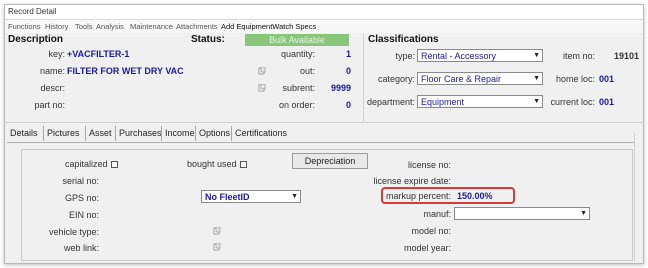 This screenshot has height=268, width=648. Describe the element at coordinates (125, 71) in the screenshot. I see `name-value: FILTER FOR WET DRY VAC` at that location.